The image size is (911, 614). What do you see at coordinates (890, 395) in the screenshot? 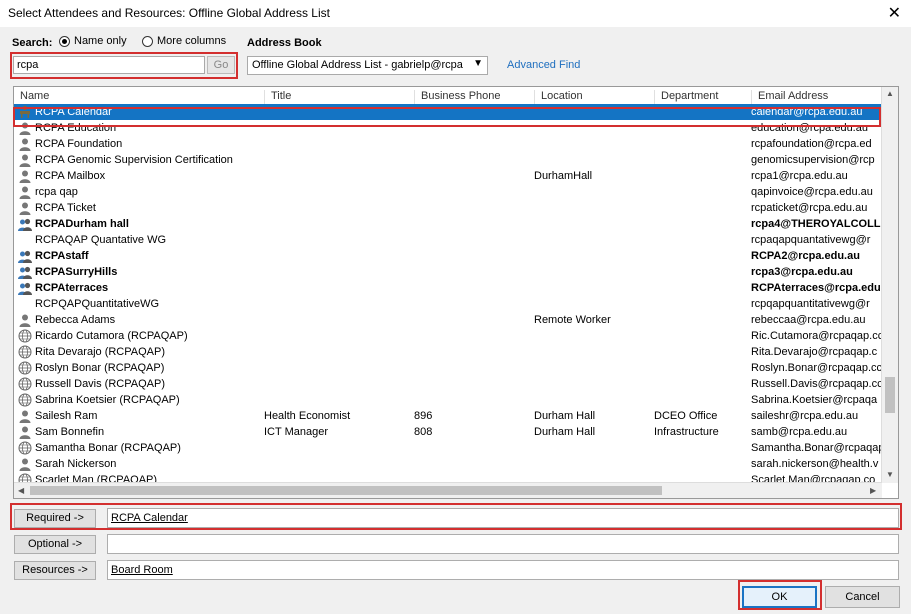
I see `vertical-scroll-thumb` at bounding box center [890, 395].